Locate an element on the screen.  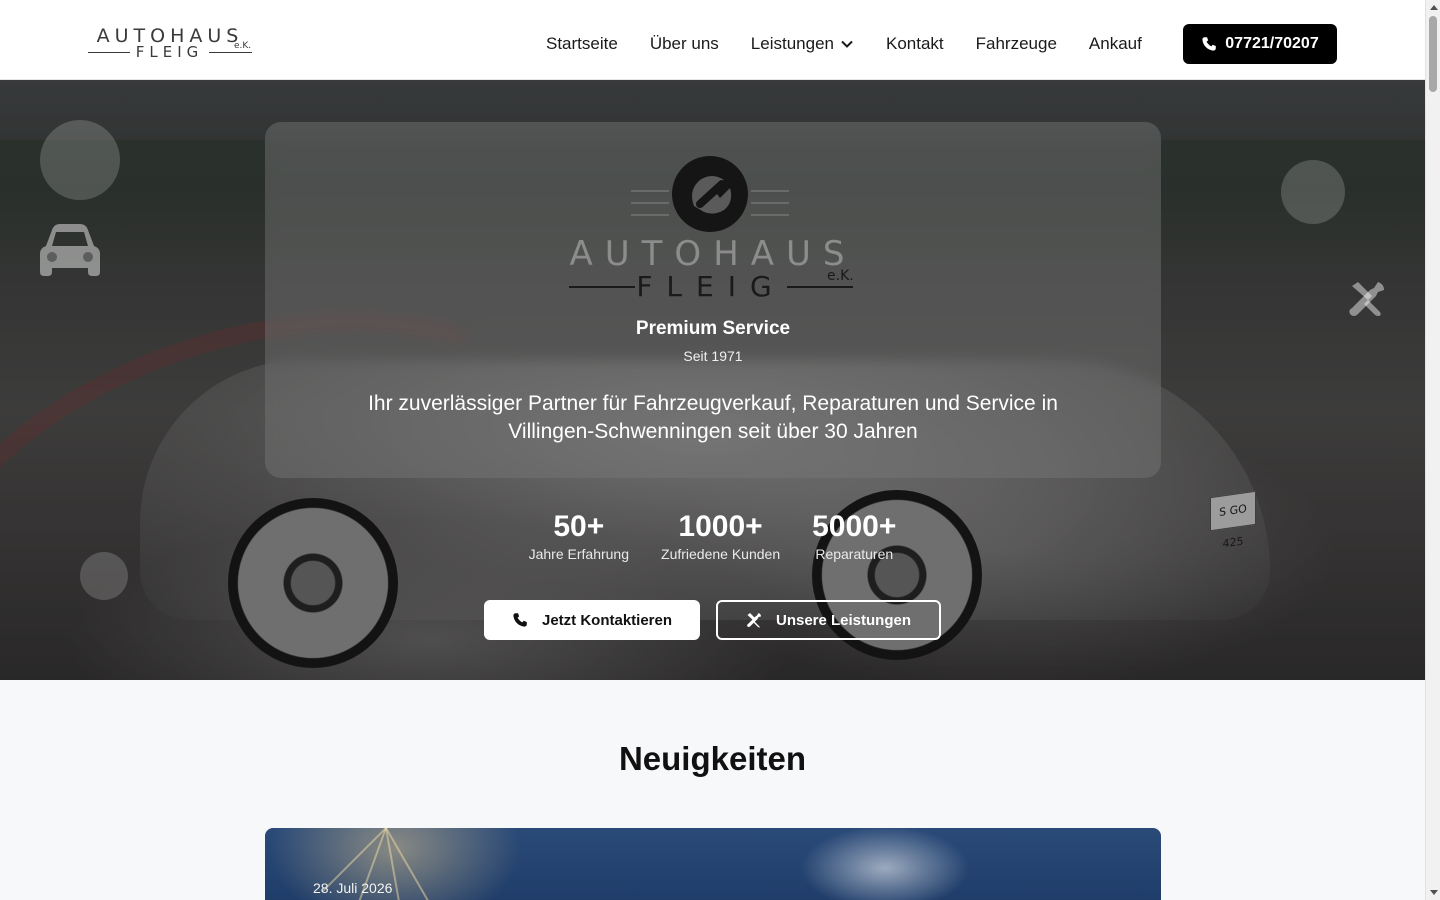
logo-bottom-row: FLEIG e.K. is located at coordinates (170, 51).